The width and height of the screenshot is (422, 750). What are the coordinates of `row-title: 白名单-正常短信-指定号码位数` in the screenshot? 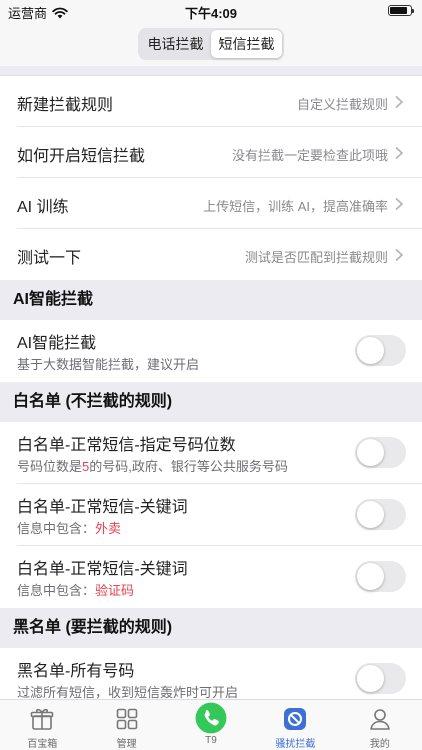 It's located at (126, 445).